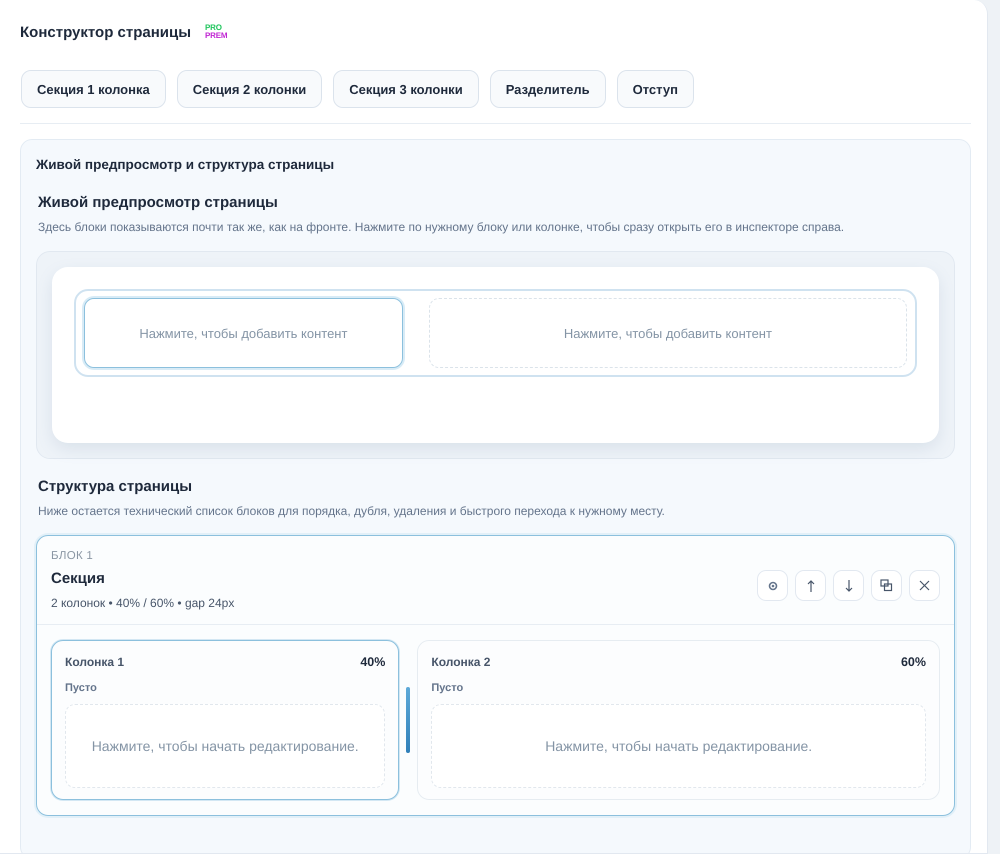 This screenshot has width=1000, height=854. What do you see at coordinates (186, 164) in the screenshot?
I see `panel-title: Живой предпросмотр и структура страницы` at bounding box center [186, 164].